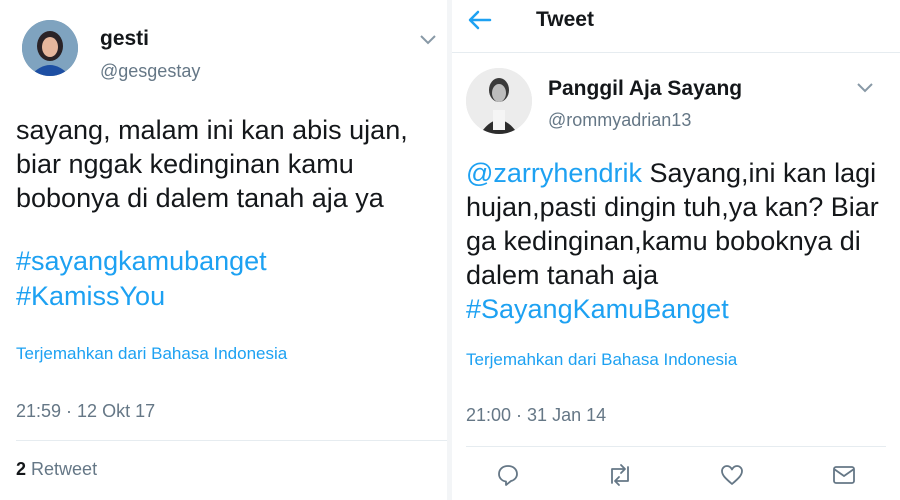  What do you see at coordinates (619, 120) in the screenshot?
I see `user-handle: @rommyadrian13` at bounding box center [619, 120].